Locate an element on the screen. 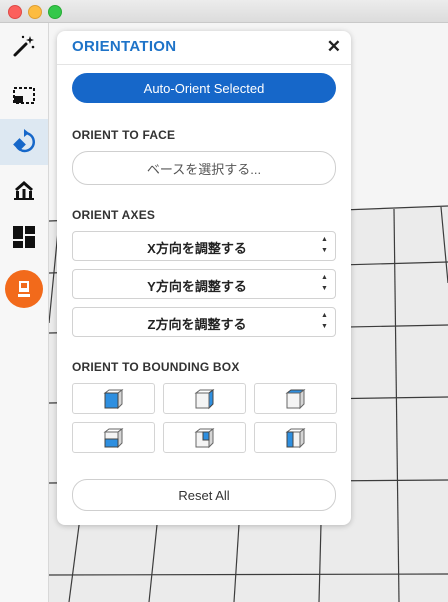 The height and width of the screenshot is (602, 448). layout-tool is located at coordinates (24, 237).